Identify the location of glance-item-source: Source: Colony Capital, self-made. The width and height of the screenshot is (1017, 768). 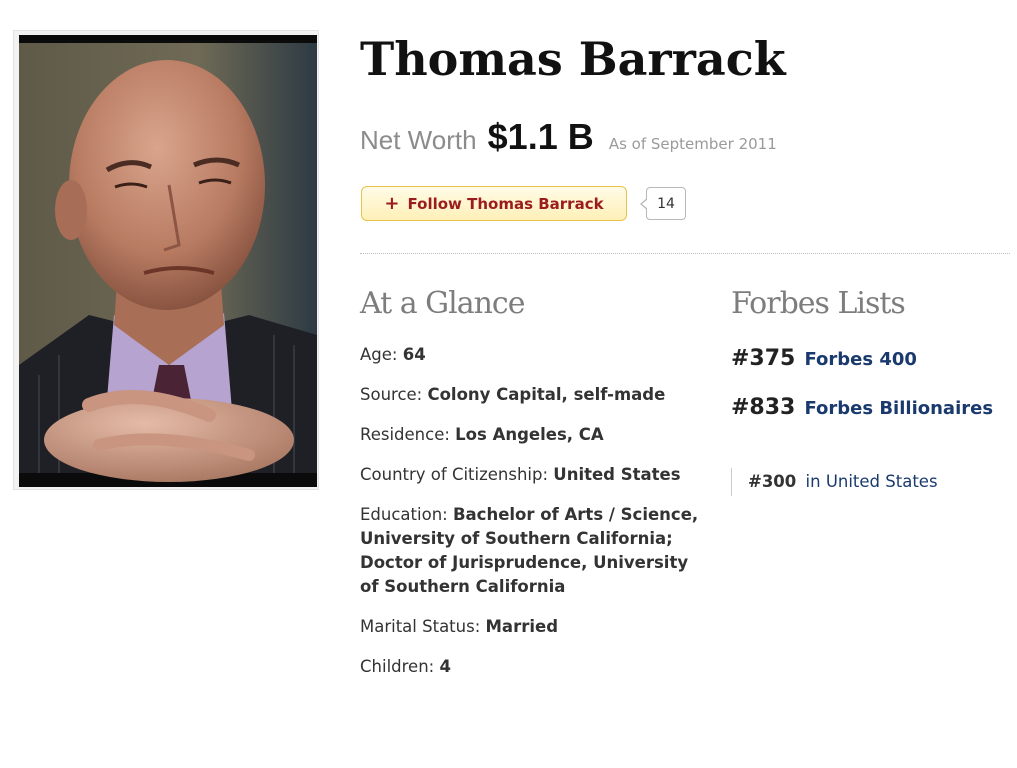
(530, 395).